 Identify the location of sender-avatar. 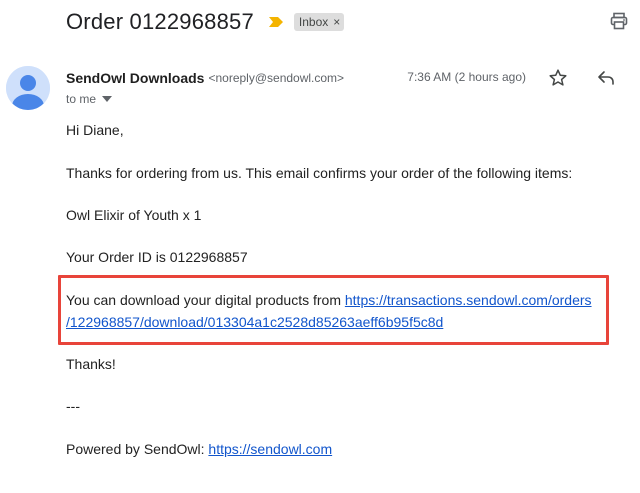
(28, 88).